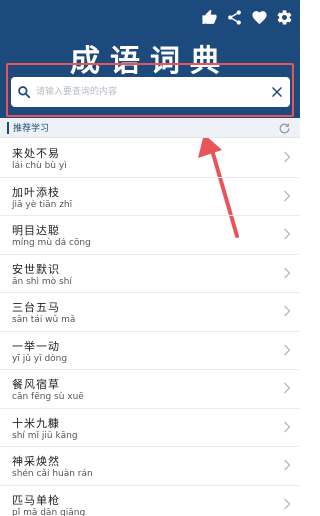 This screenshot has width=320, height=516. What do you see at coordinates (277, 92) in the screenshot?
I see `close-icon` at bounding box center [277, 92].